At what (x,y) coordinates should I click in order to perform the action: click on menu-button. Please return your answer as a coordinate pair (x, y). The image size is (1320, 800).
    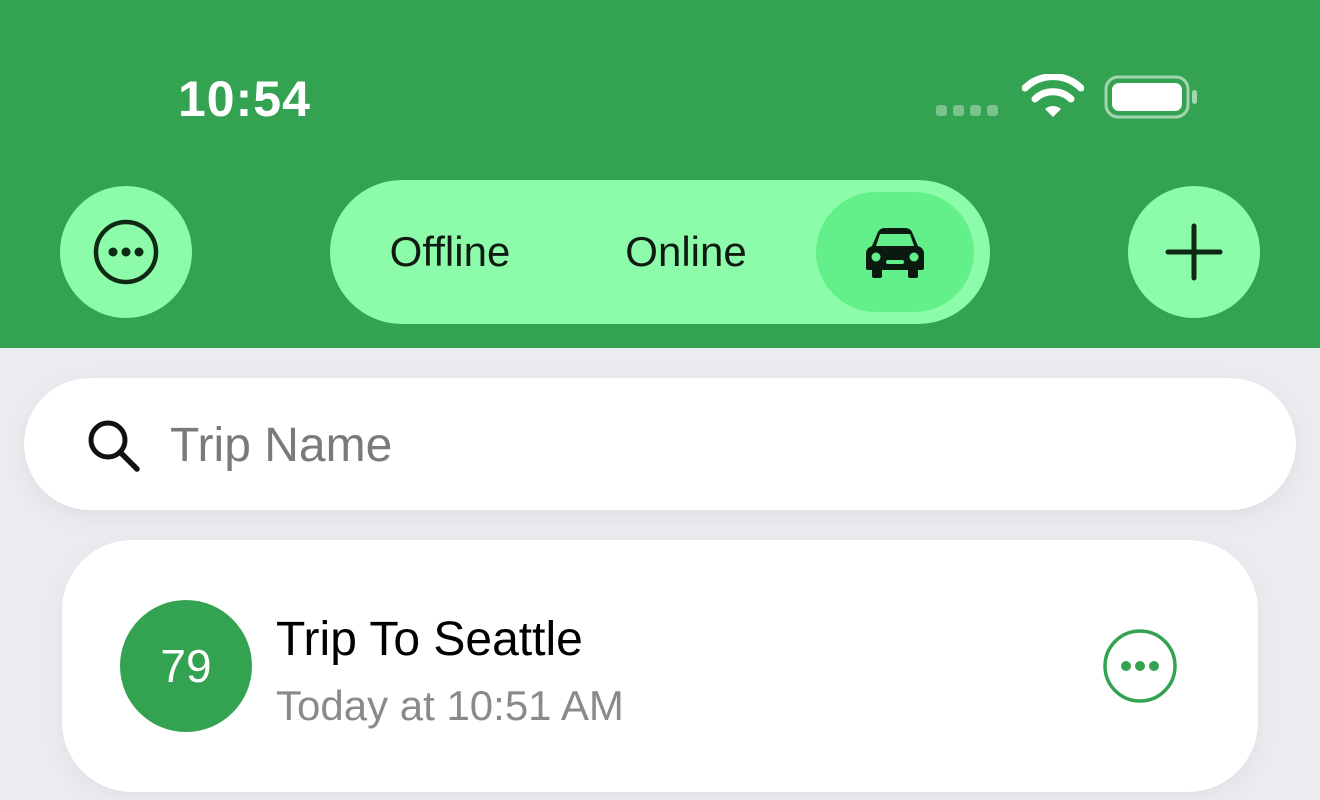
    Looking at the image, I should click on (126, 252).